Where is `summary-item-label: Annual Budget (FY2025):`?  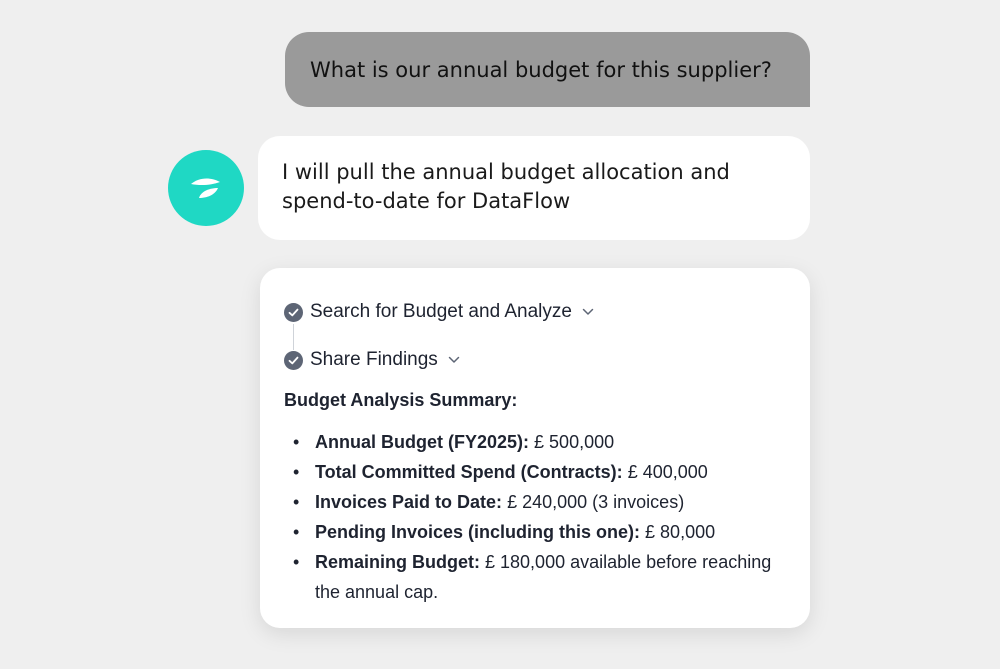 summary-item-label: Annual Budget (FY2025): is located at coordinates (422, 442).